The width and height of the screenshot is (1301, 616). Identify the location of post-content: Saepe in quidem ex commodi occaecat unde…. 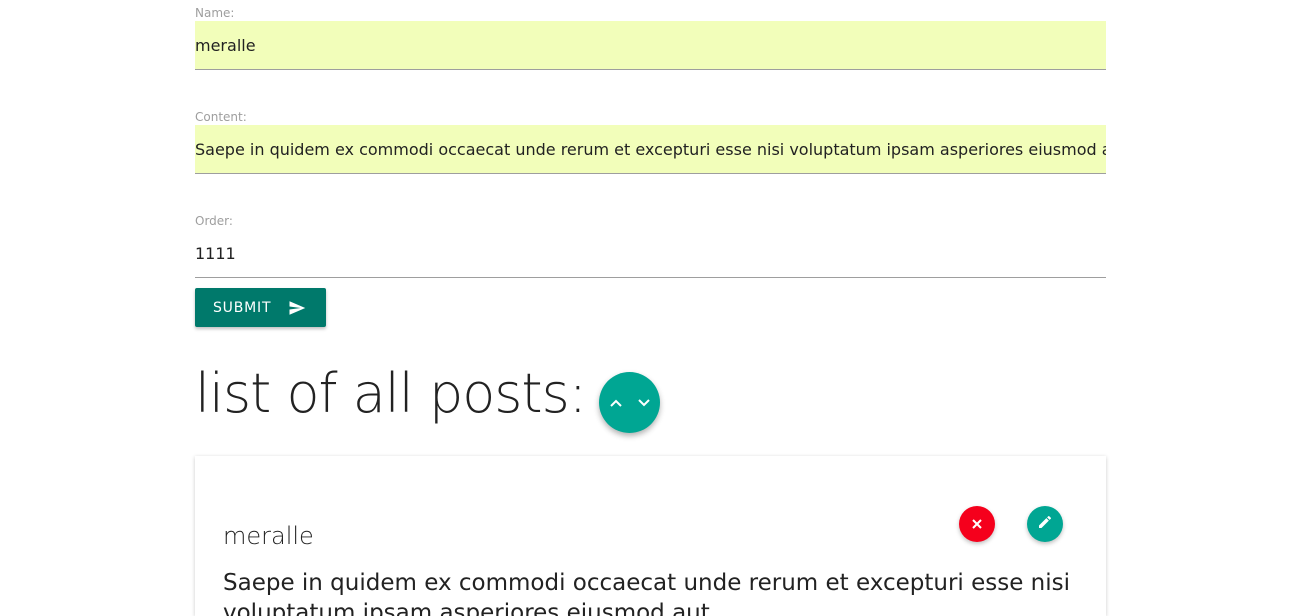
(647, 593).